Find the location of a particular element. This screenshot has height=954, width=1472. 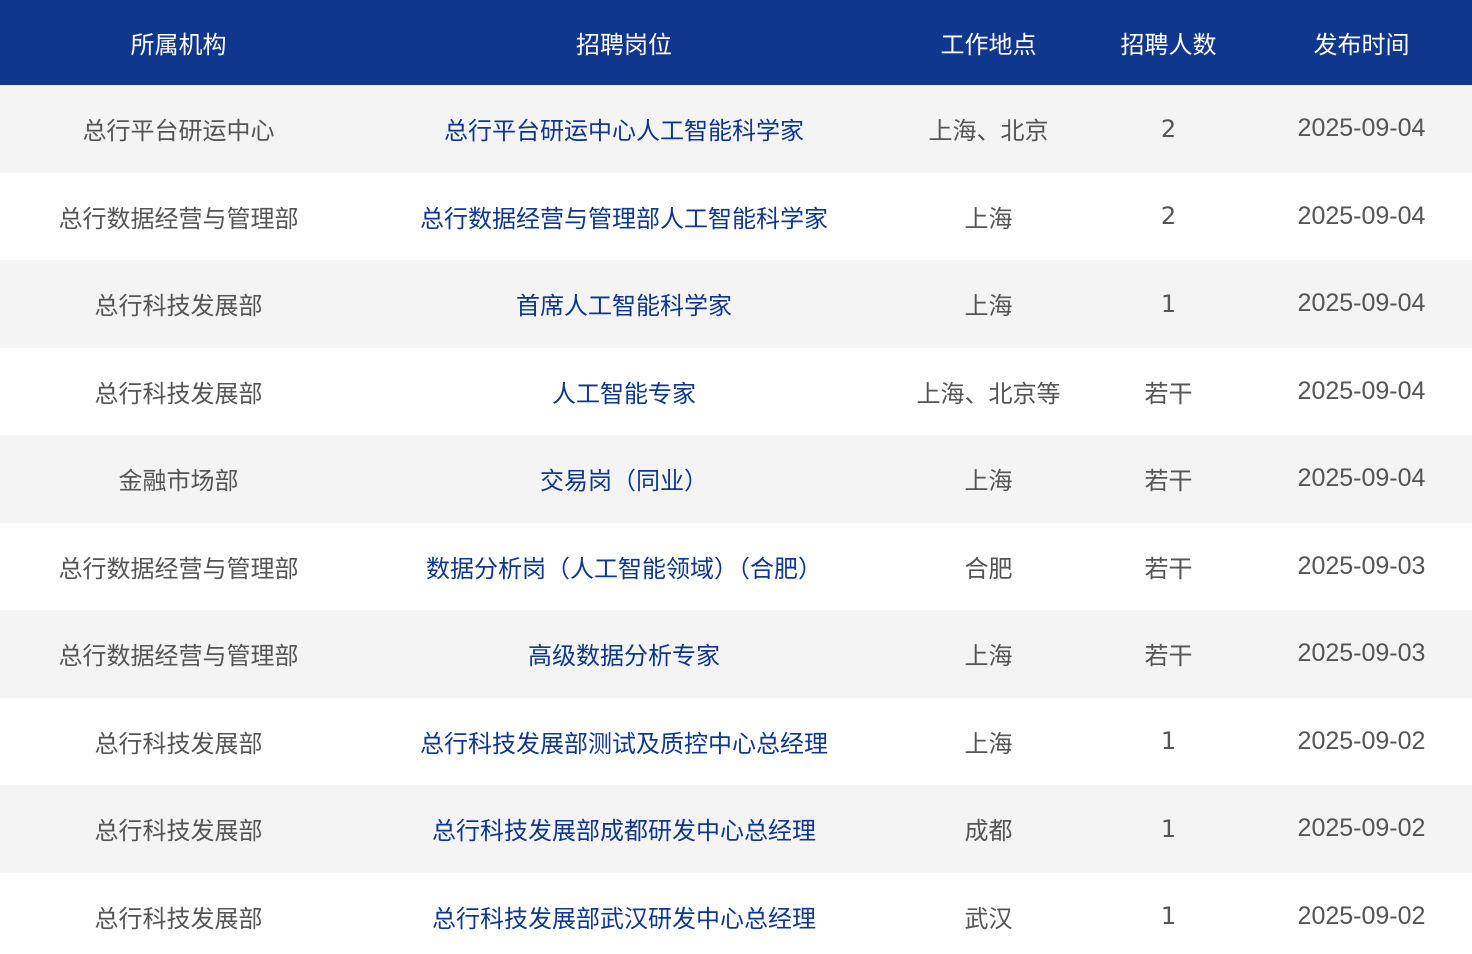

cell-position: 高级数据分析专家 is located at coordinates (624, 654).